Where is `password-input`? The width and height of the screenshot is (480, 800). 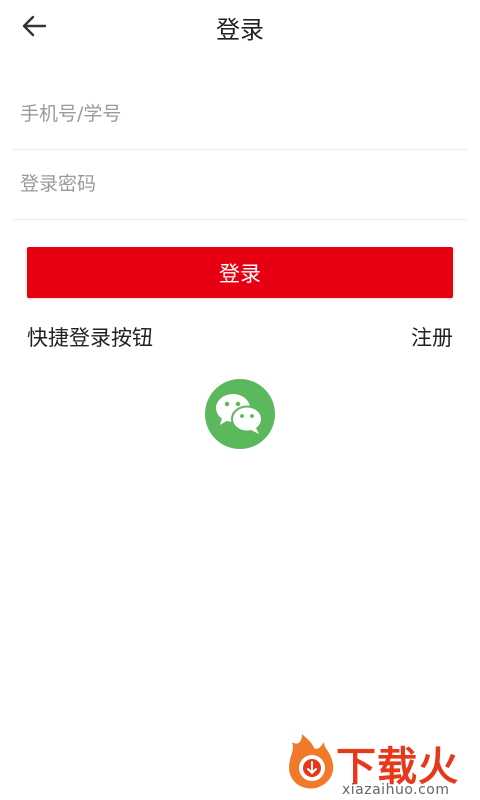 password-input is located at coordinates (235, 184).